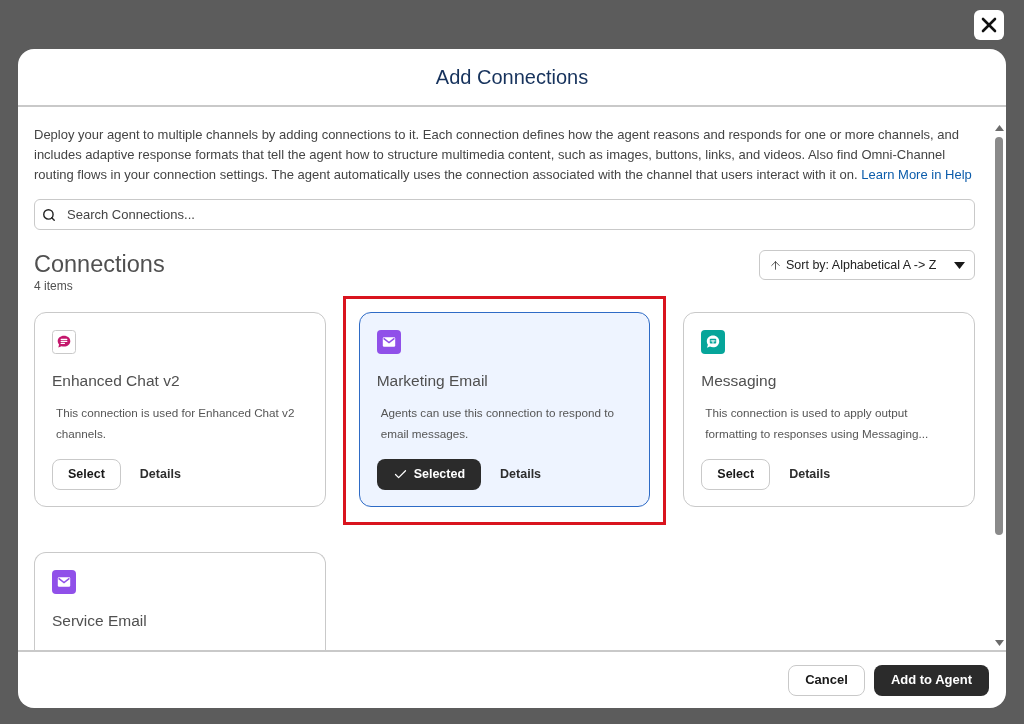 This screenshot has width=1024, height=724. I want to click on close-button, so click(989, 25).